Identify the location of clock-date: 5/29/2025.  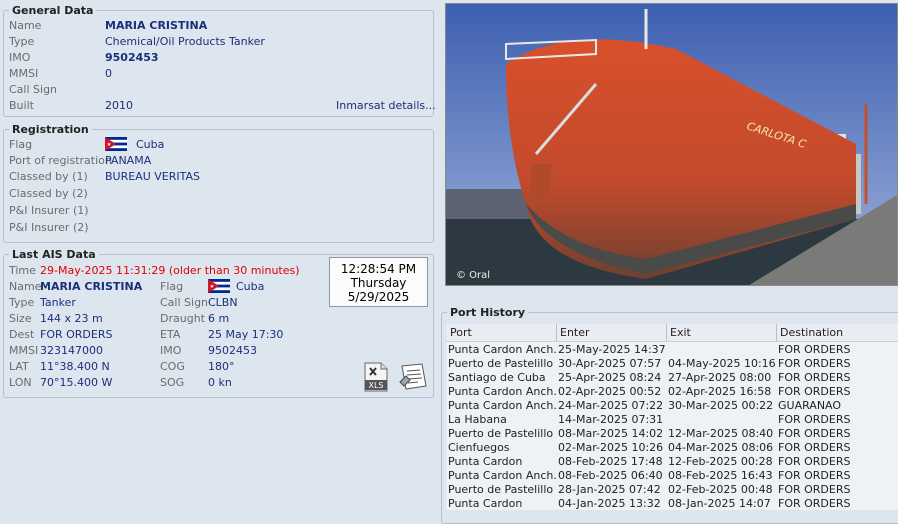
(378, 297).